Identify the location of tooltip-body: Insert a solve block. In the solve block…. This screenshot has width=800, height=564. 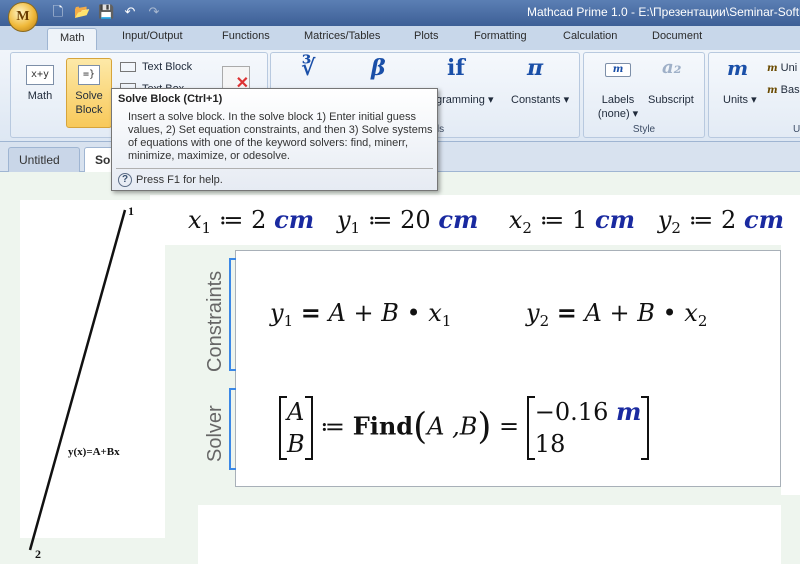
(280, 136).